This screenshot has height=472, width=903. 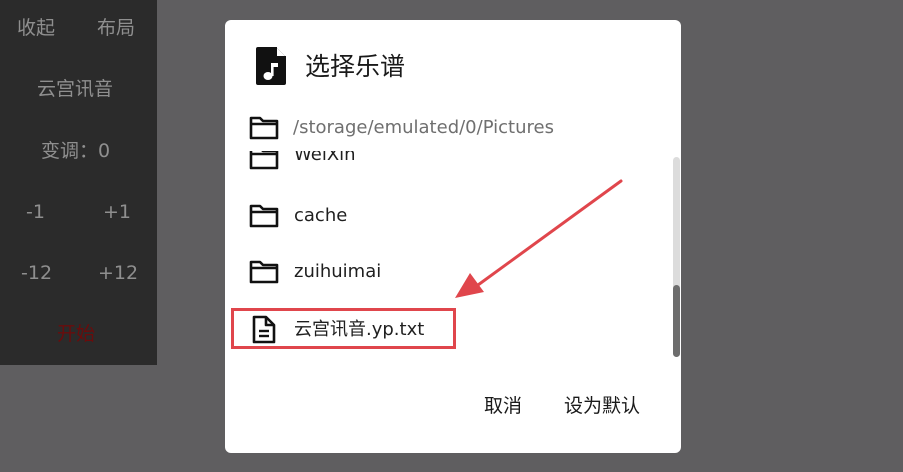 What do you see at coordinates (36, 28) in the screenshot?
I see `collapse-button: 收起` at bounding box center [36, 28].